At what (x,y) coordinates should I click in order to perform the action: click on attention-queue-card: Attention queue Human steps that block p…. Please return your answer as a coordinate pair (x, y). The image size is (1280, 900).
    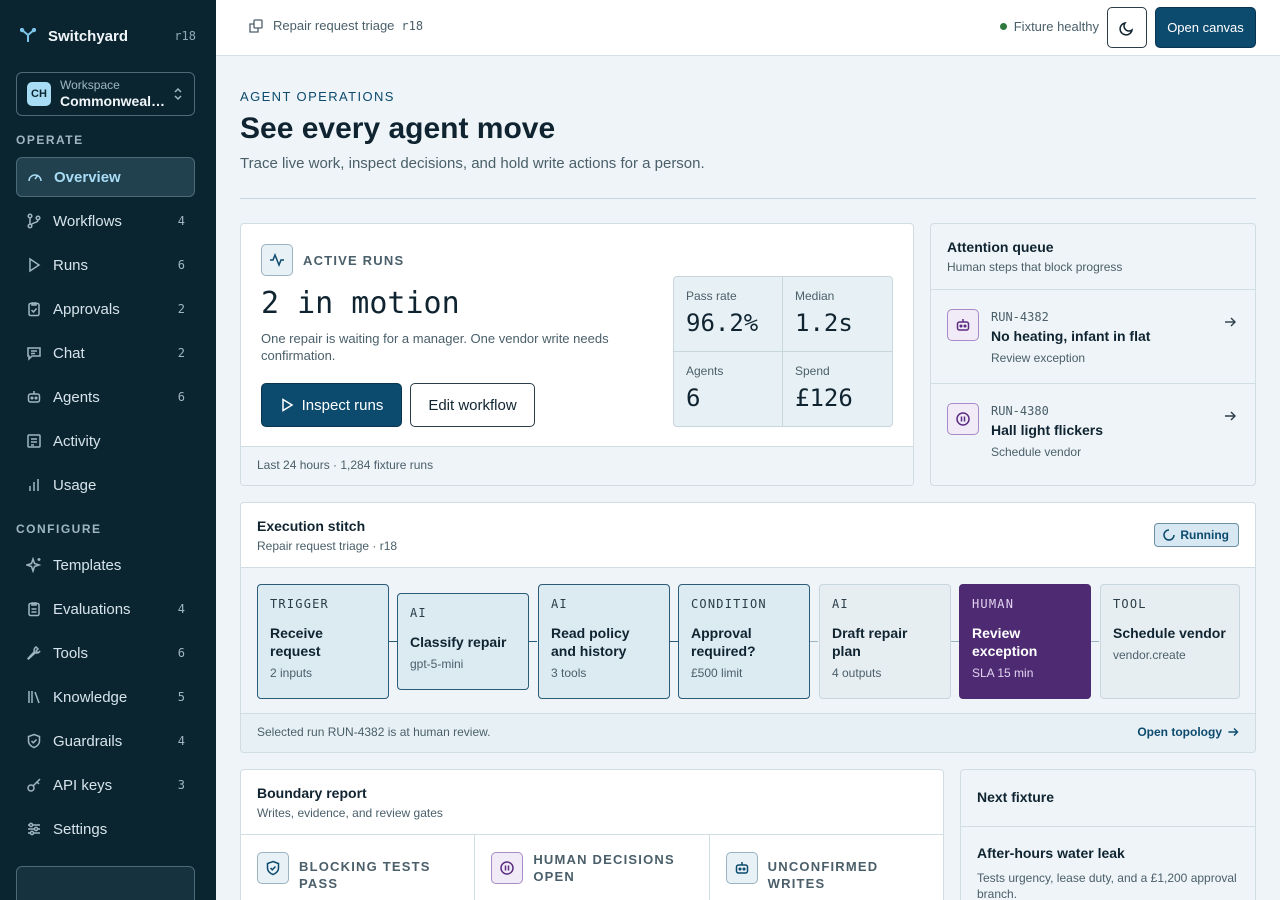
    Looking at the image, I should click on (1093, 354).